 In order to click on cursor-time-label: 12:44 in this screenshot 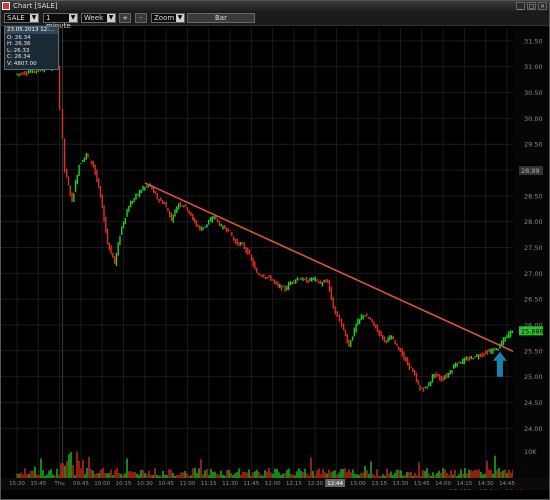, I will do `click(335, 484)`.